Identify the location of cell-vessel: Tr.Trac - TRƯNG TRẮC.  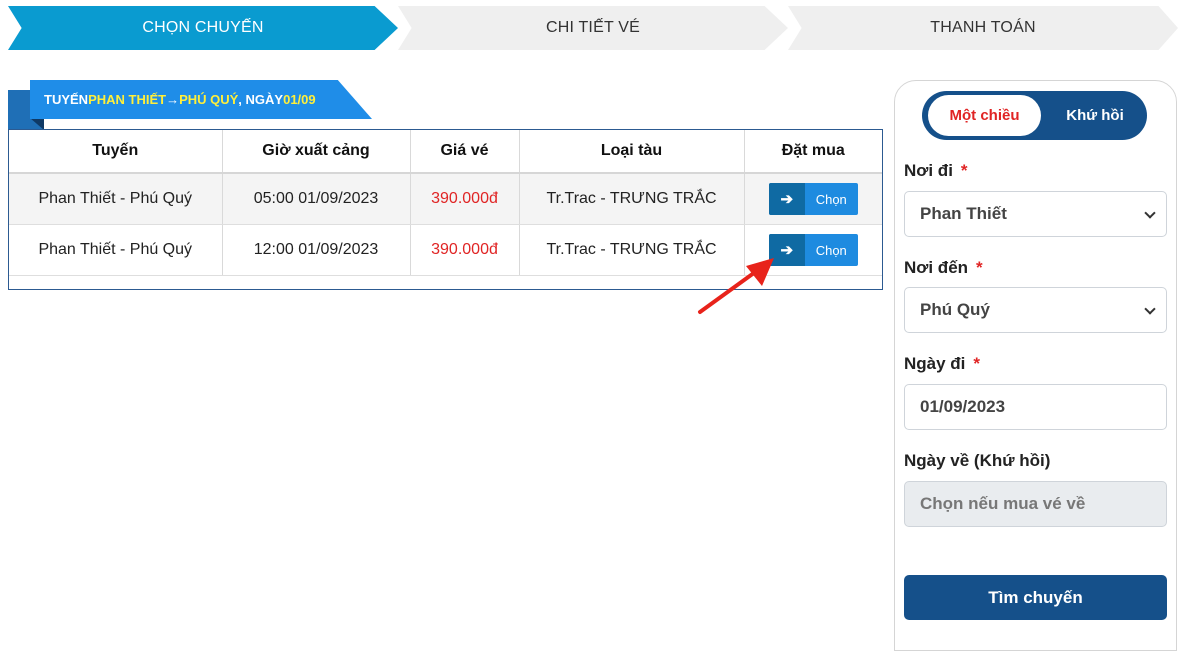
(632, 199).